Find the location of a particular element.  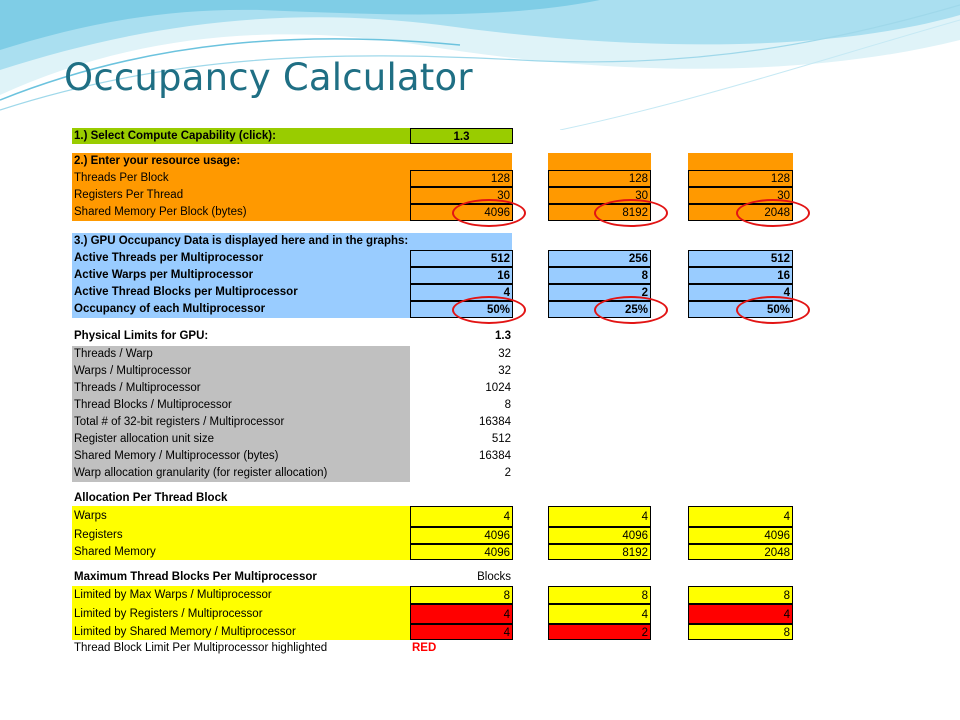

allocation-row-label: Registers is located at coordinates (241, 535).